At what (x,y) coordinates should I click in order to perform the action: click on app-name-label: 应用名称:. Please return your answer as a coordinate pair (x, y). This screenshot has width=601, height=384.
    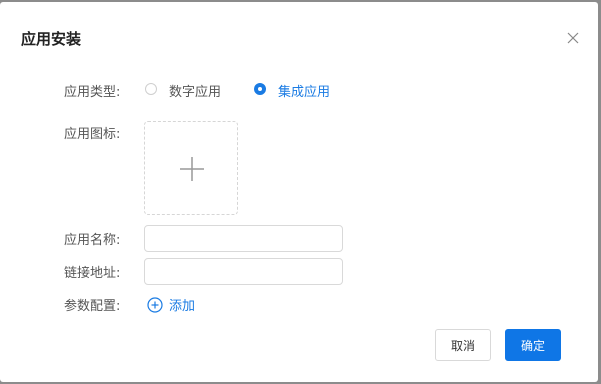
    Looking at the image, I should click on (92, 240).